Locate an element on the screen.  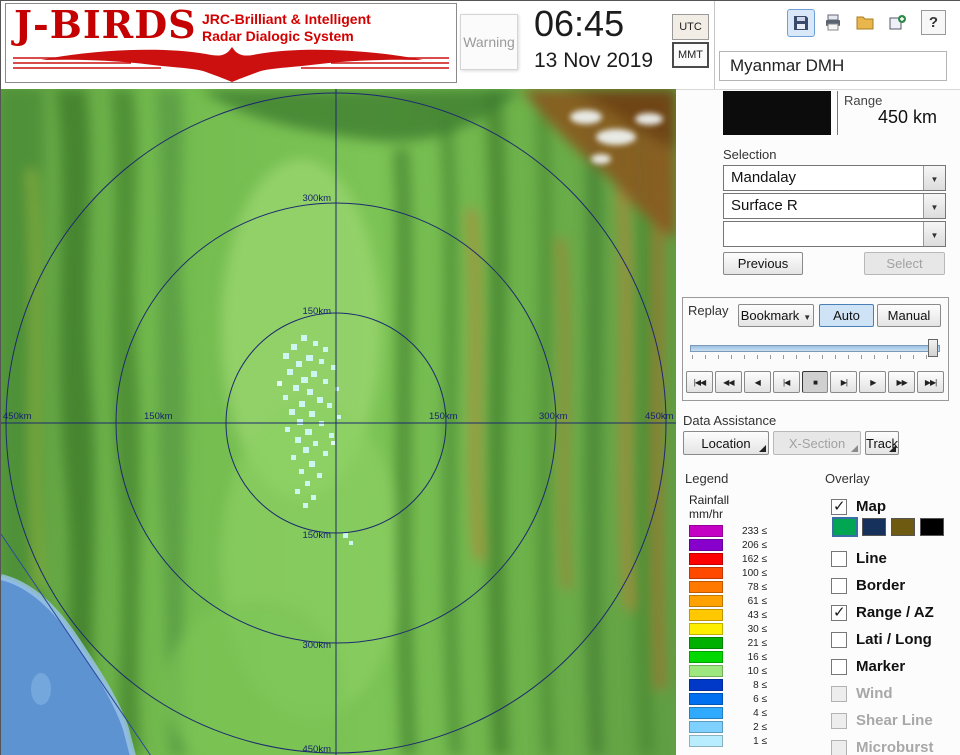
export-button is located at coordinates (897, 23).